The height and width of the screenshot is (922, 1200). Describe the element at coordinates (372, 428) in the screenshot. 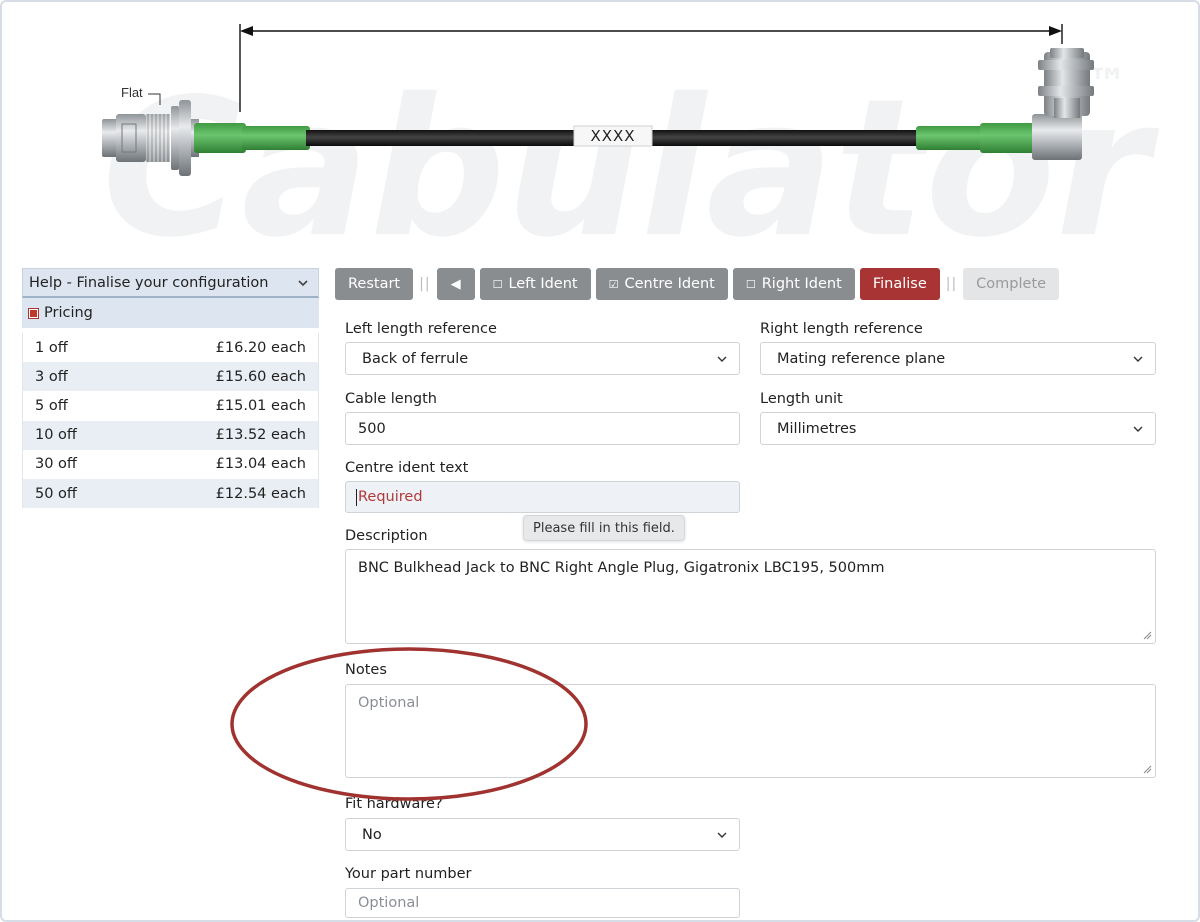

I see `cable-length-value: 500` at that location.